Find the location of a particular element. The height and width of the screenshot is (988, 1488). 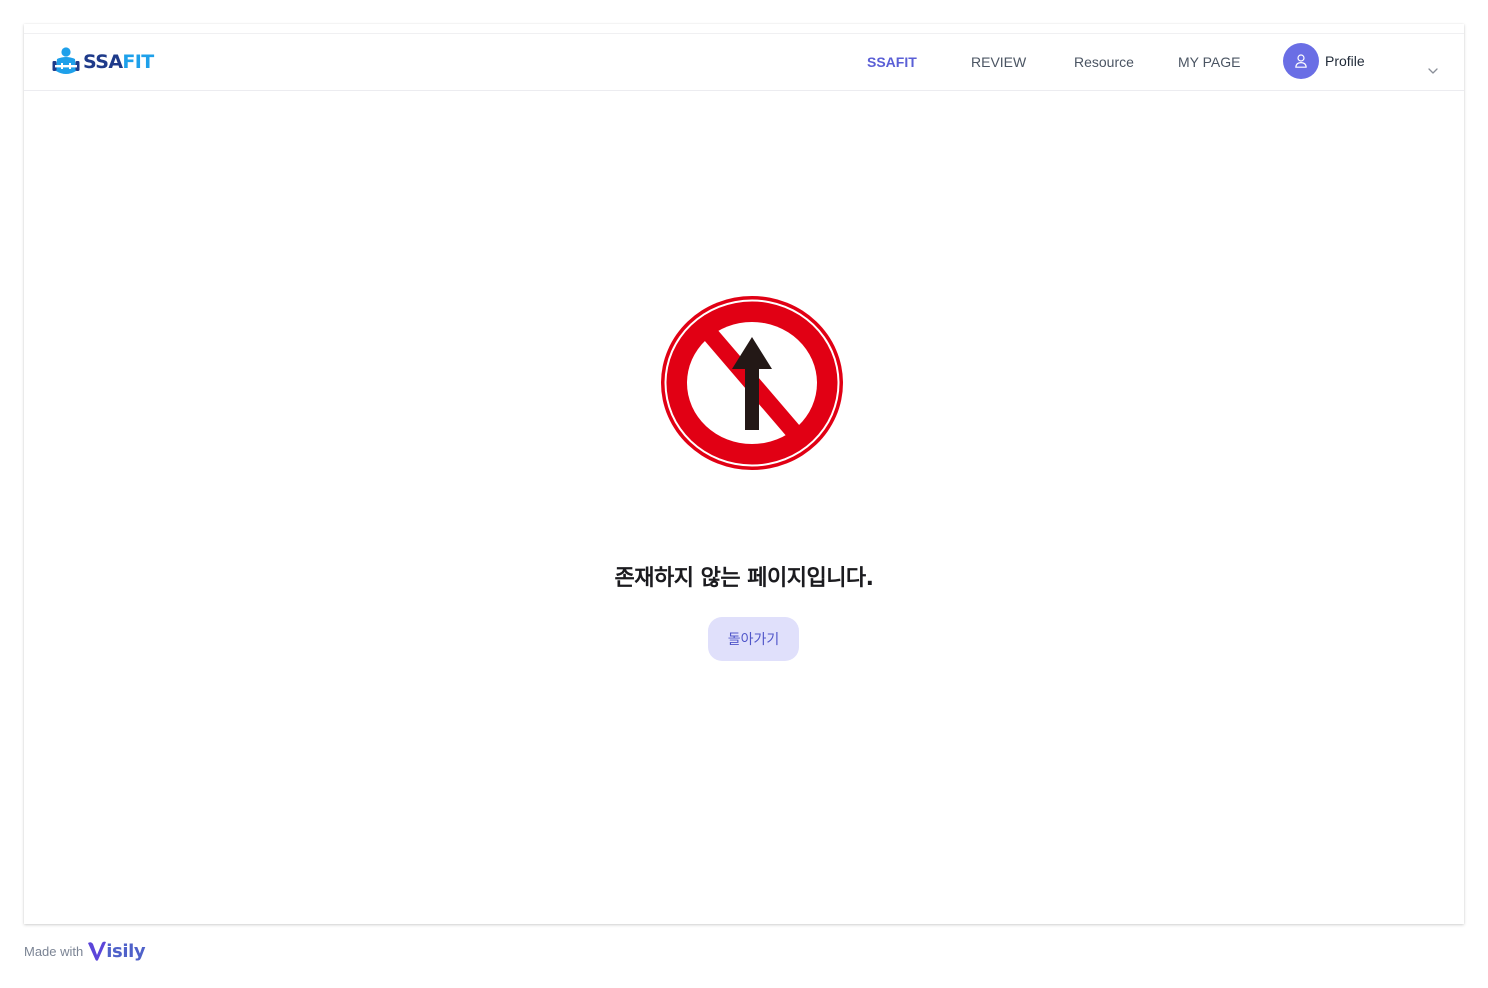

nav-resource: Resource is located at coordinates (1104, 62).